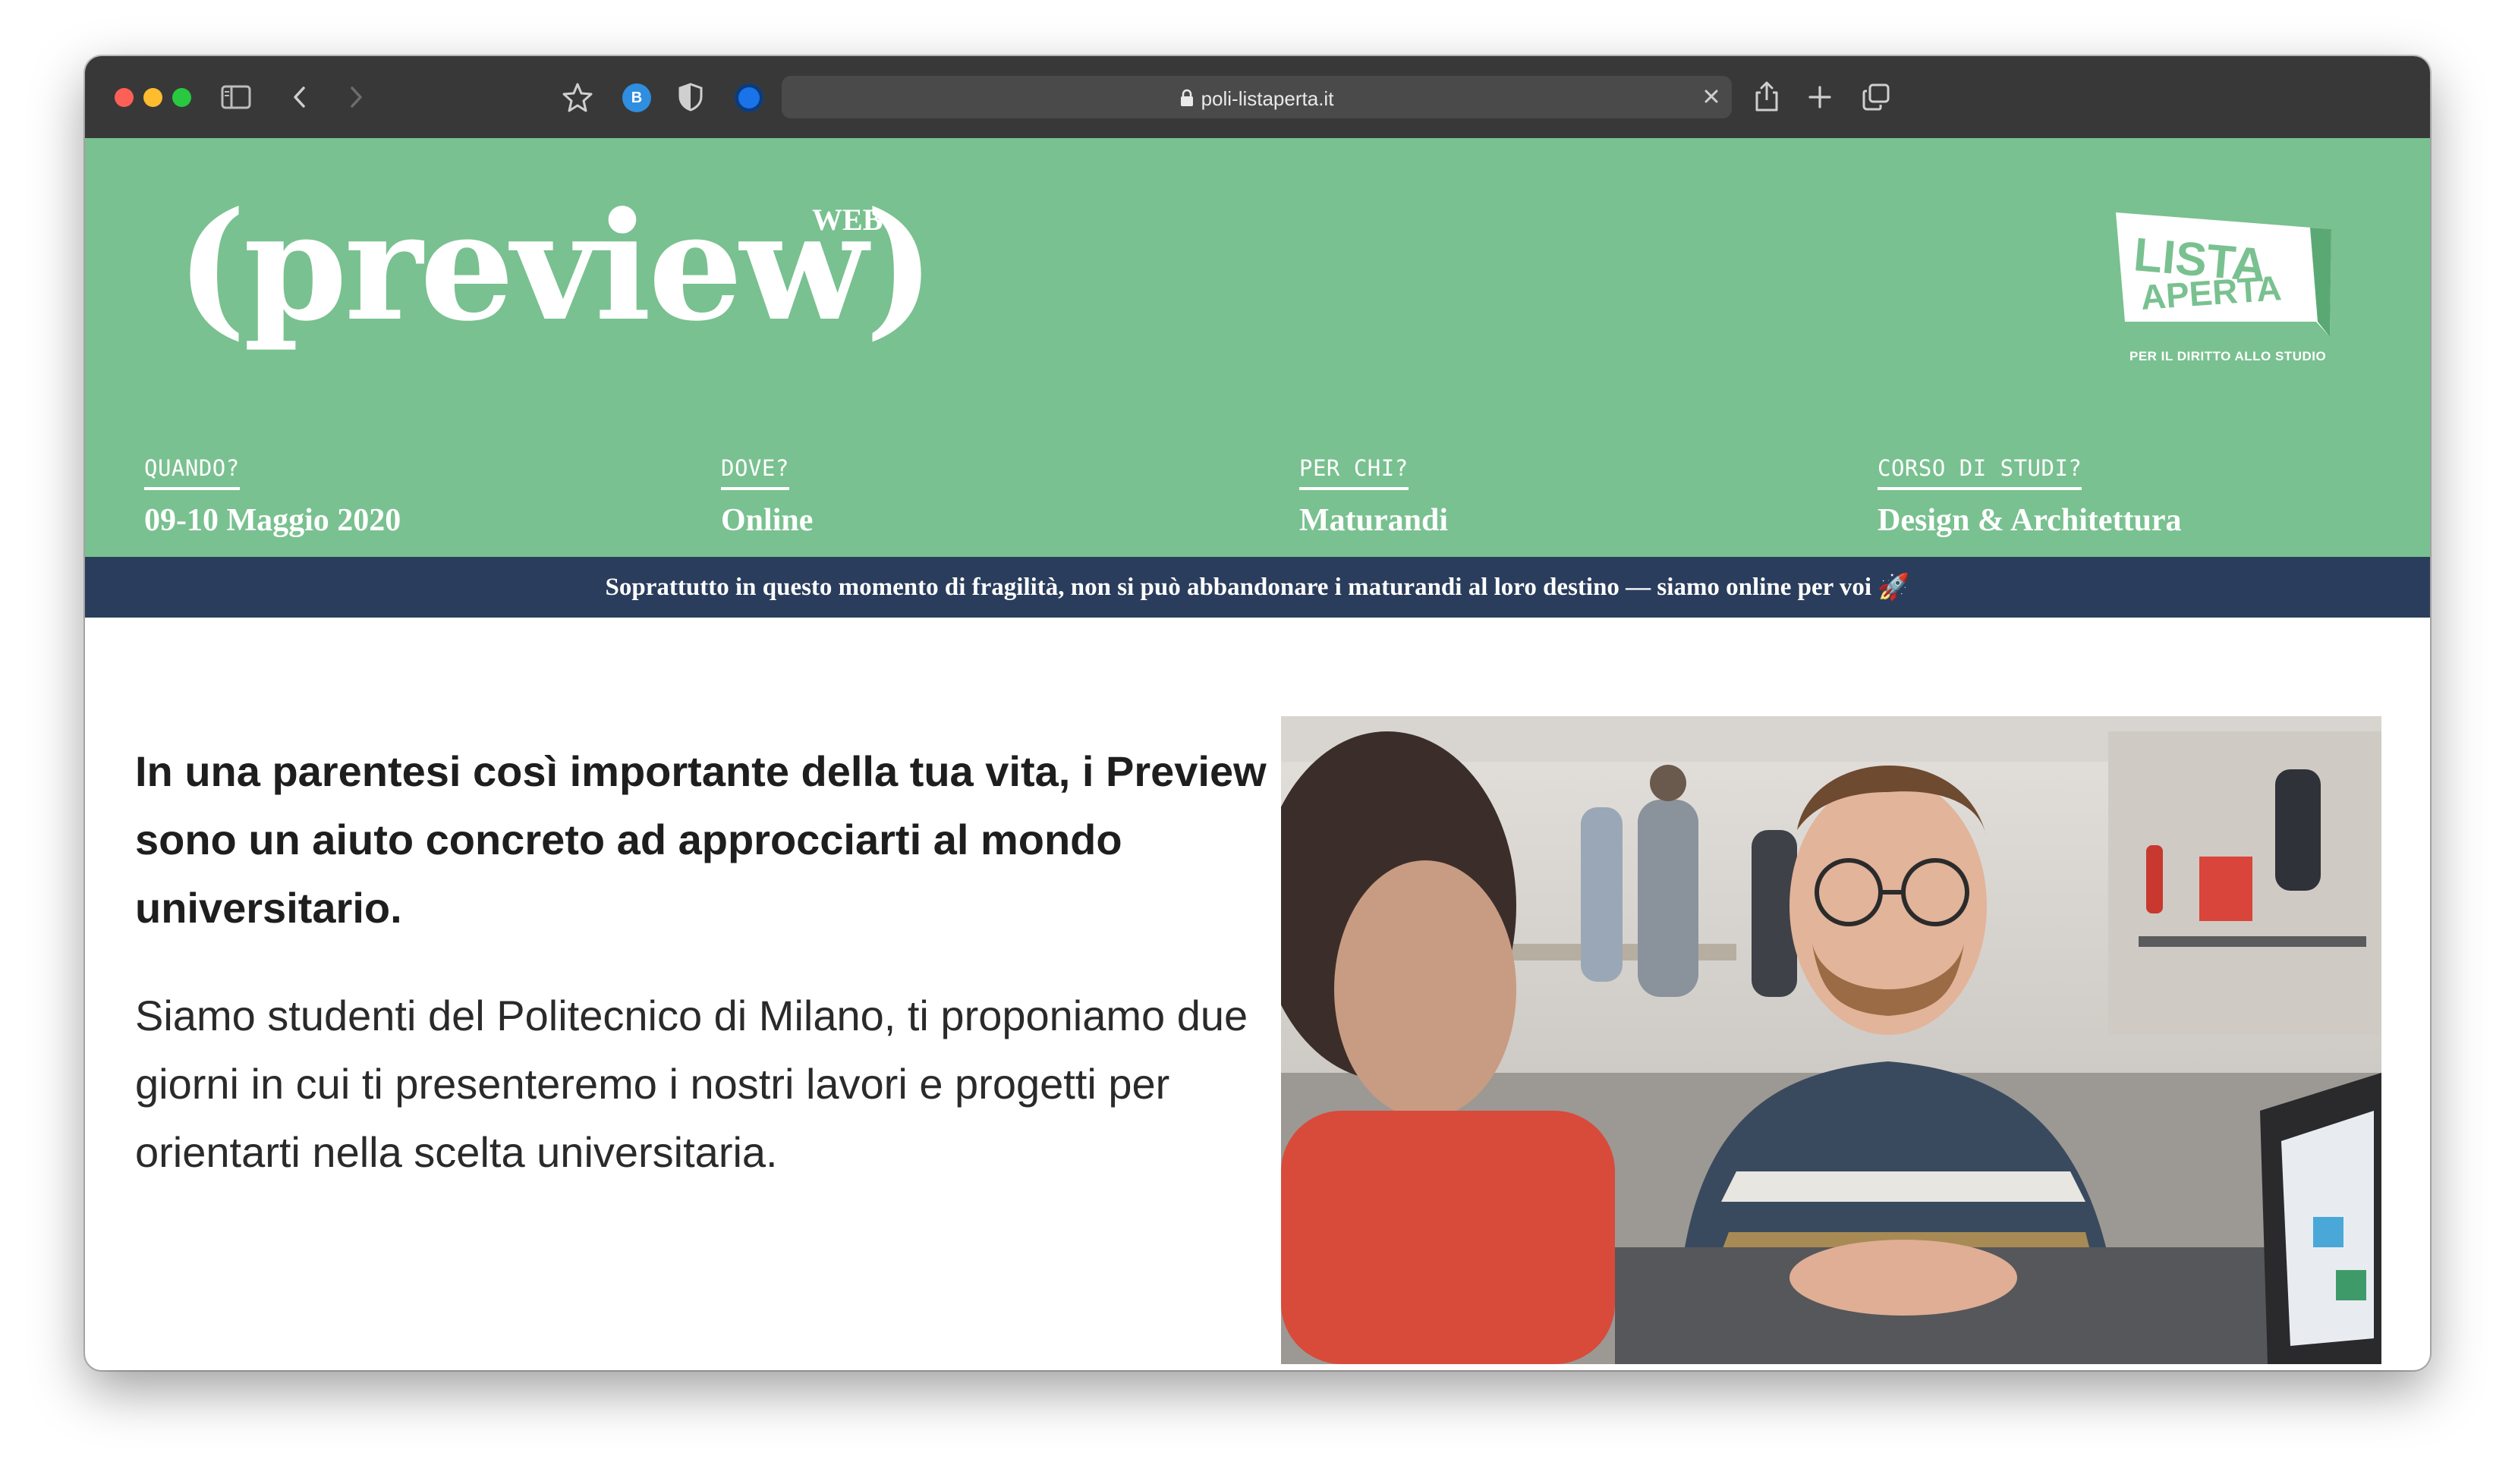 The width and height of the screenshot is (2515, 1484). Describe the element at coordinates (755, 472) in the screenshot. I see `info-where-label: DOVE?` at that location.